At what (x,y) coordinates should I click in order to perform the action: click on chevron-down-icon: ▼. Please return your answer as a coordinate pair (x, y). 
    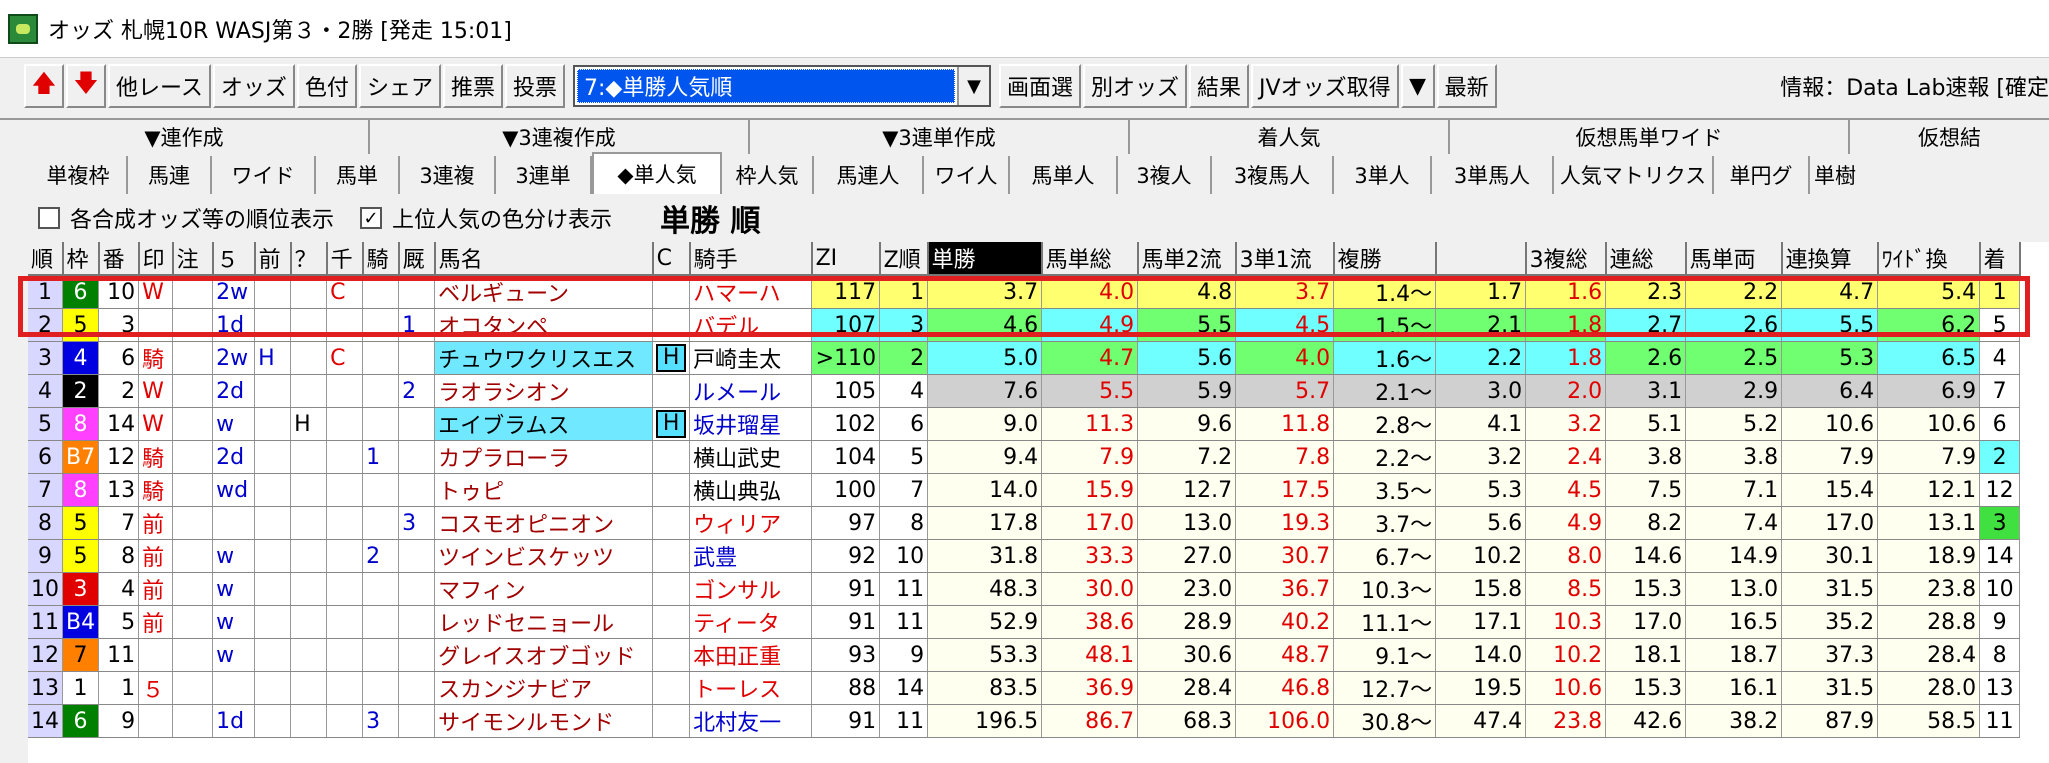
    Looking at the image, I should click on (972, 86).